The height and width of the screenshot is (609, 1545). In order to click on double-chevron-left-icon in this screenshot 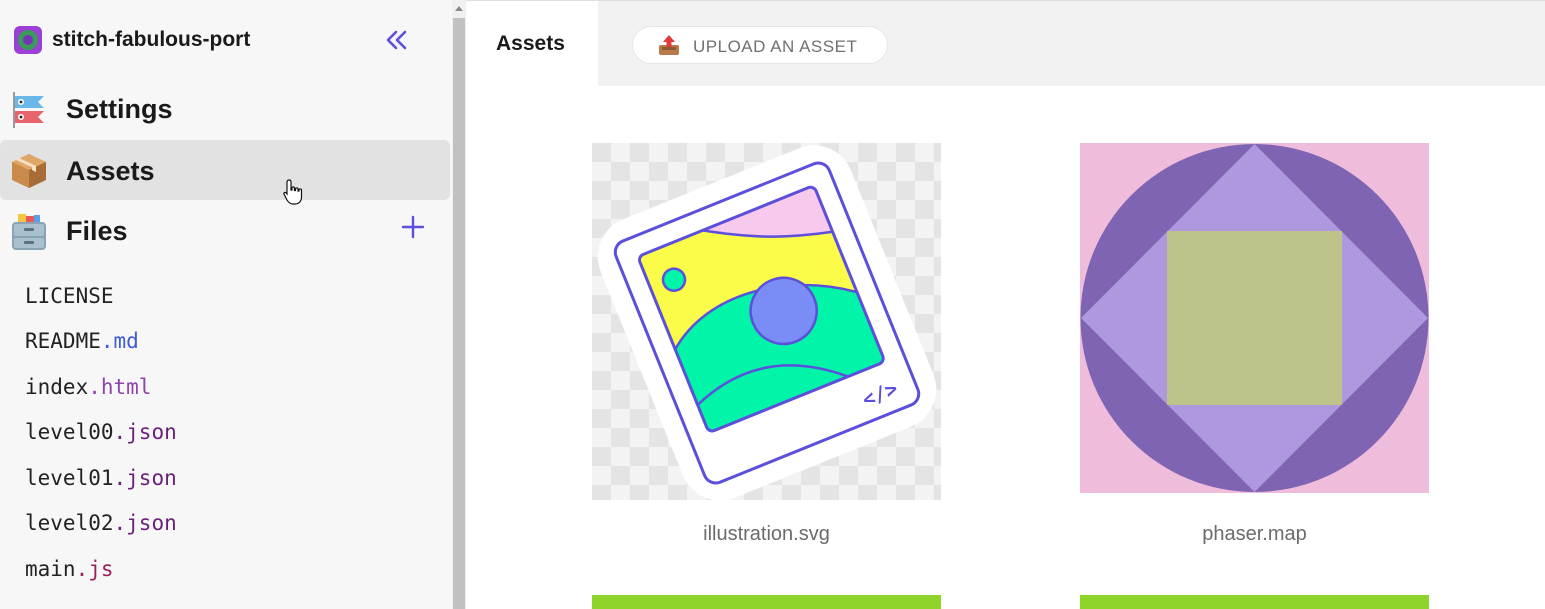, I will do `click(396, 40)`.